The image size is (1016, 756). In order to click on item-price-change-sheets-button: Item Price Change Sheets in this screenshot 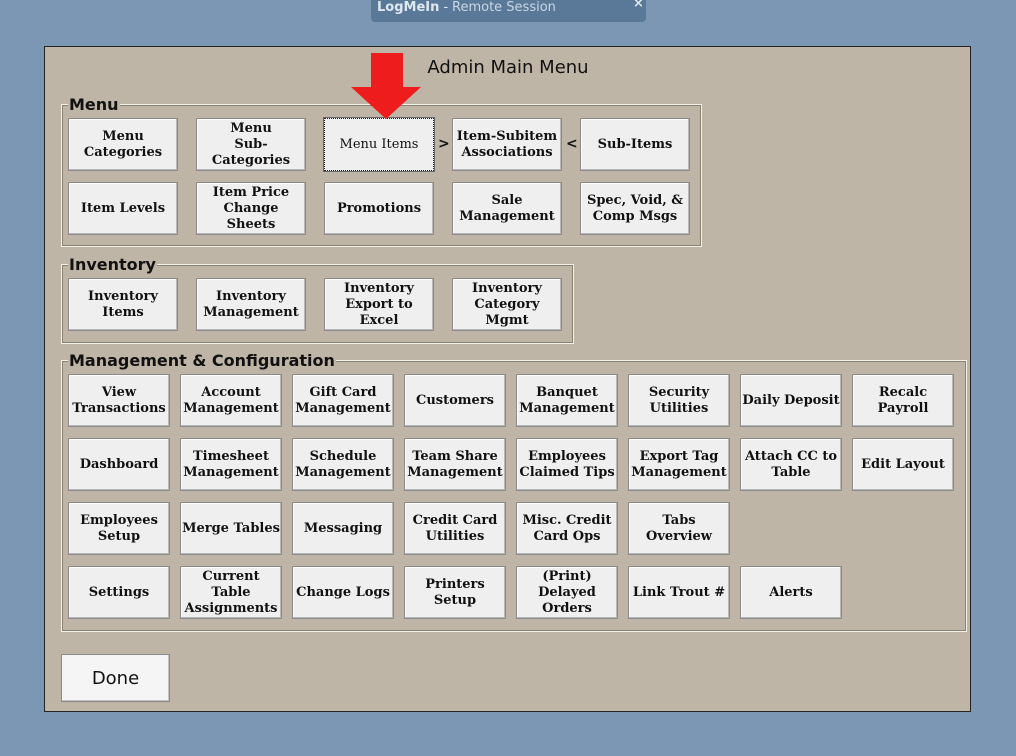, I will do `click(251, 208)`.